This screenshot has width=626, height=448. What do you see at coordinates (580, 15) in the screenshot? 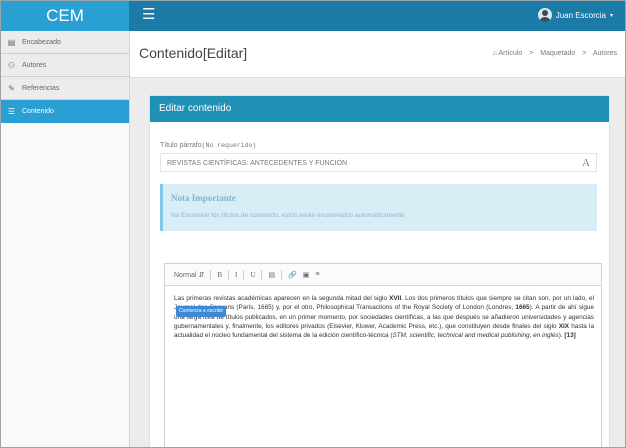
I see `user-name: Juan Escorcia` at bounding box center [580, 15].